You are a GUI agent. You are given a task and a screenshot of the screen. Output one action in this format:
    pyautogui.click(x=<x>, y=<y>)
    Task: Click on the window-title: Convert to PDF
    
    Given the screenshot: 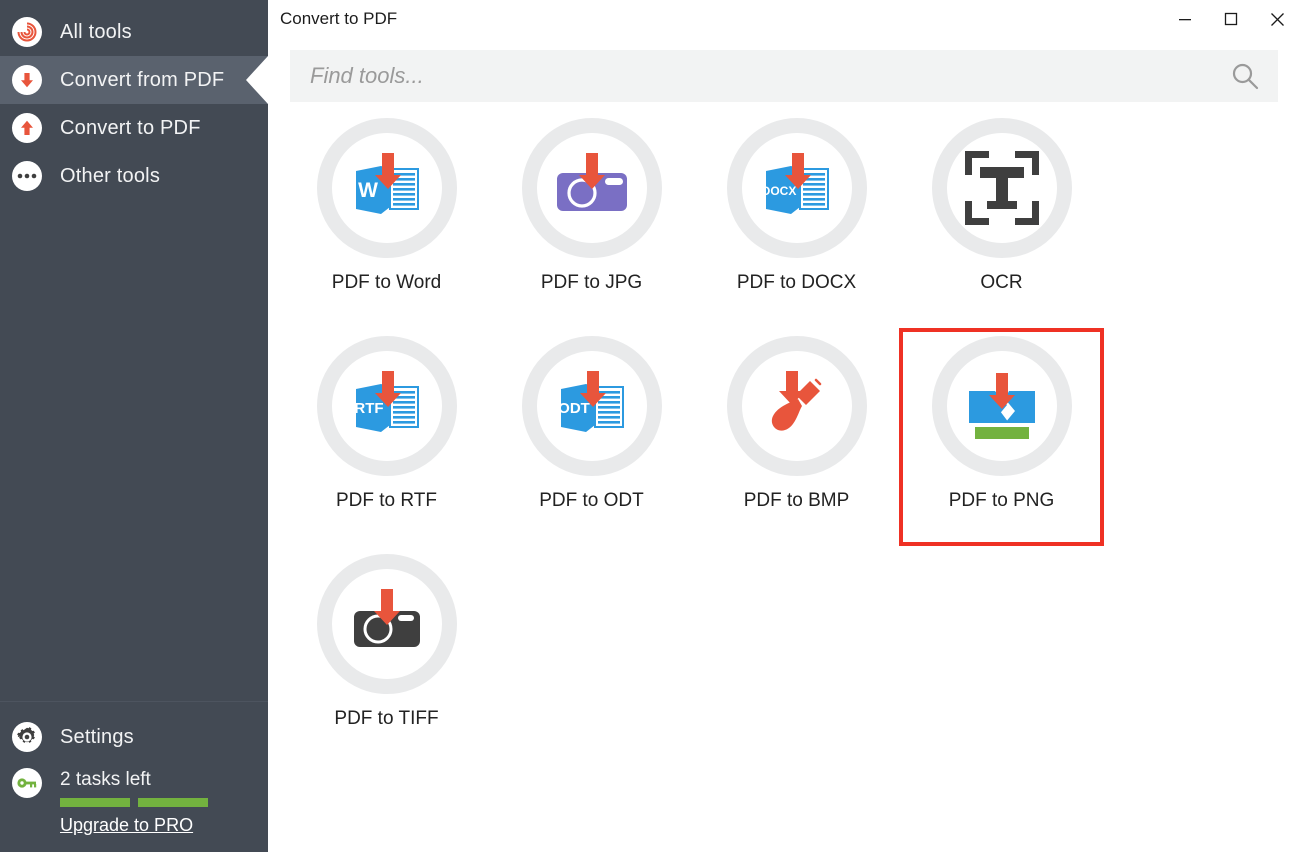 What is the action you would take?
    pyautogui.click(x=339, y=18)
    